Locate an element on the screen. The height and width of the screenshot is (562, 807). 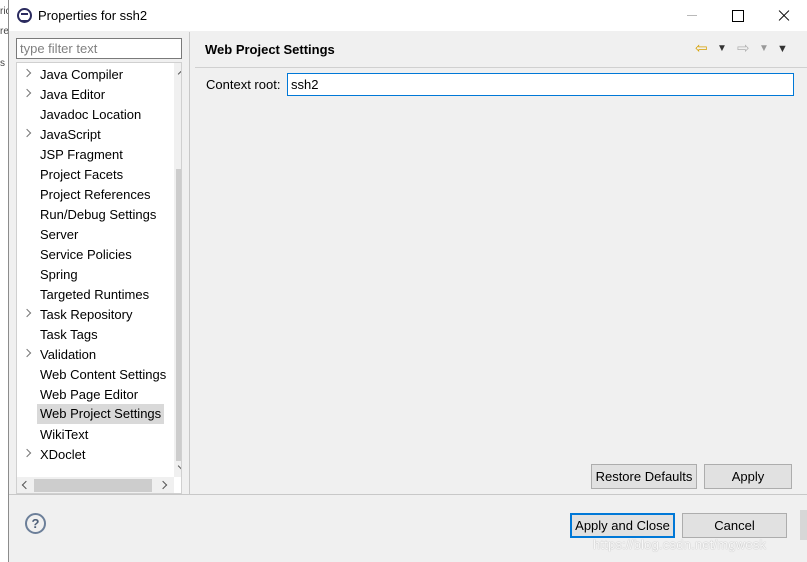
forward-arrow-icon: ⇨ is located at coordinates (743, 49).